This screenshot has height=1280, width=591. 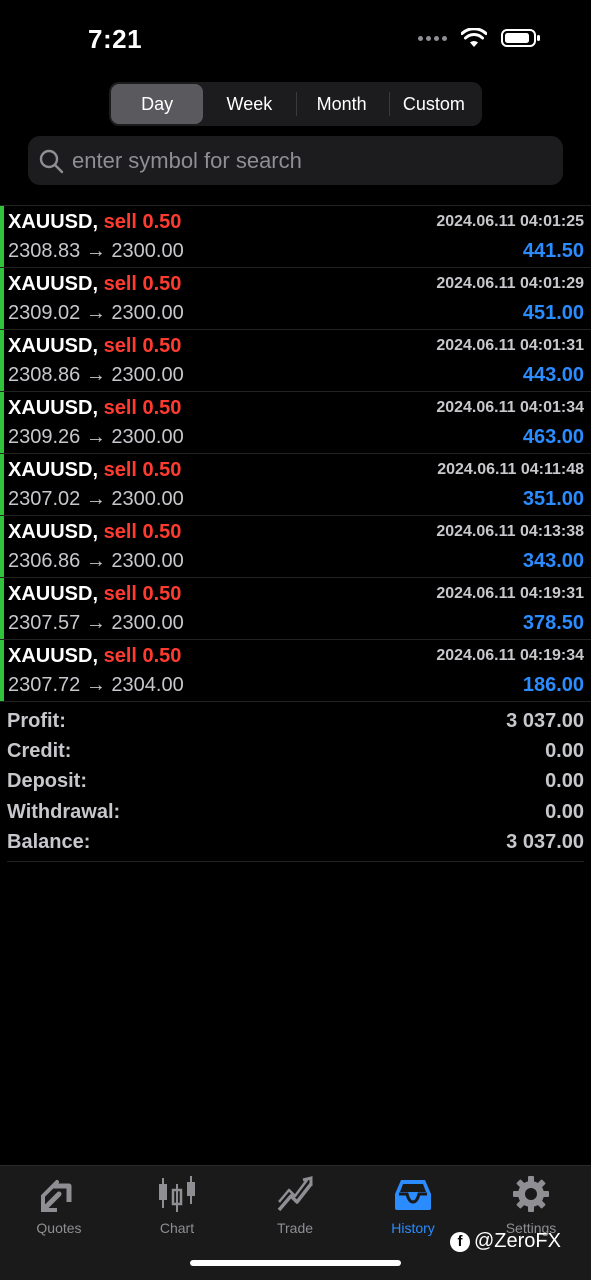 I want to click on search-icon, so click(x=51, y=161).